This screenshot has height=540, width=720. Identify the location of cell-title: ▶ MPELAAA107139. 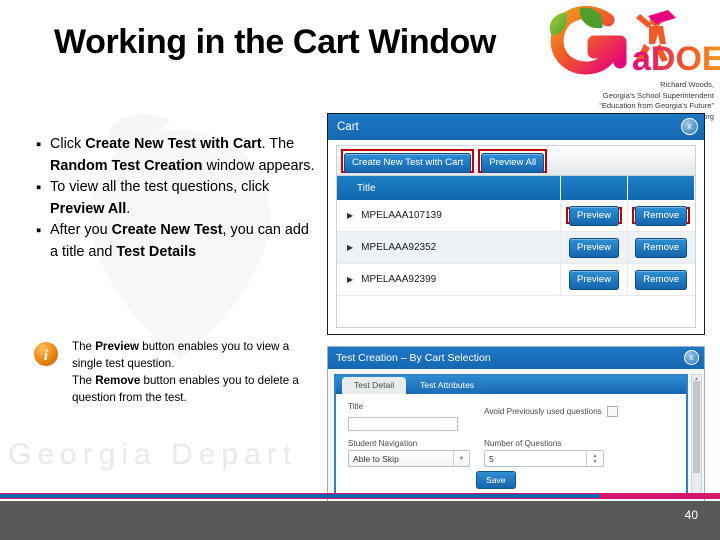
(449, 216).